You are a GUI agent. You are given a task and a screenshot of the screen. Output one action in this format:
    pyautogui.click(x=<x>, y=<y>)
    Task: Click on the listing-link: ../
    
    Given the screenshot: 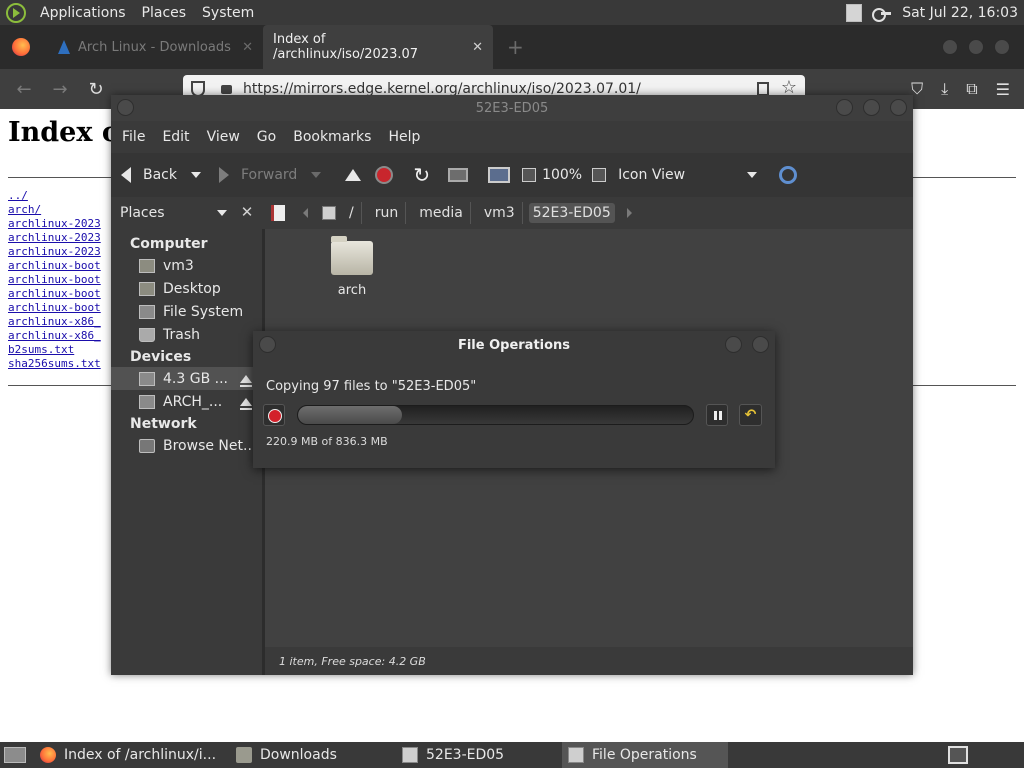 What is the action you would take?
    pyautogui.click(x=54, y=196)
    